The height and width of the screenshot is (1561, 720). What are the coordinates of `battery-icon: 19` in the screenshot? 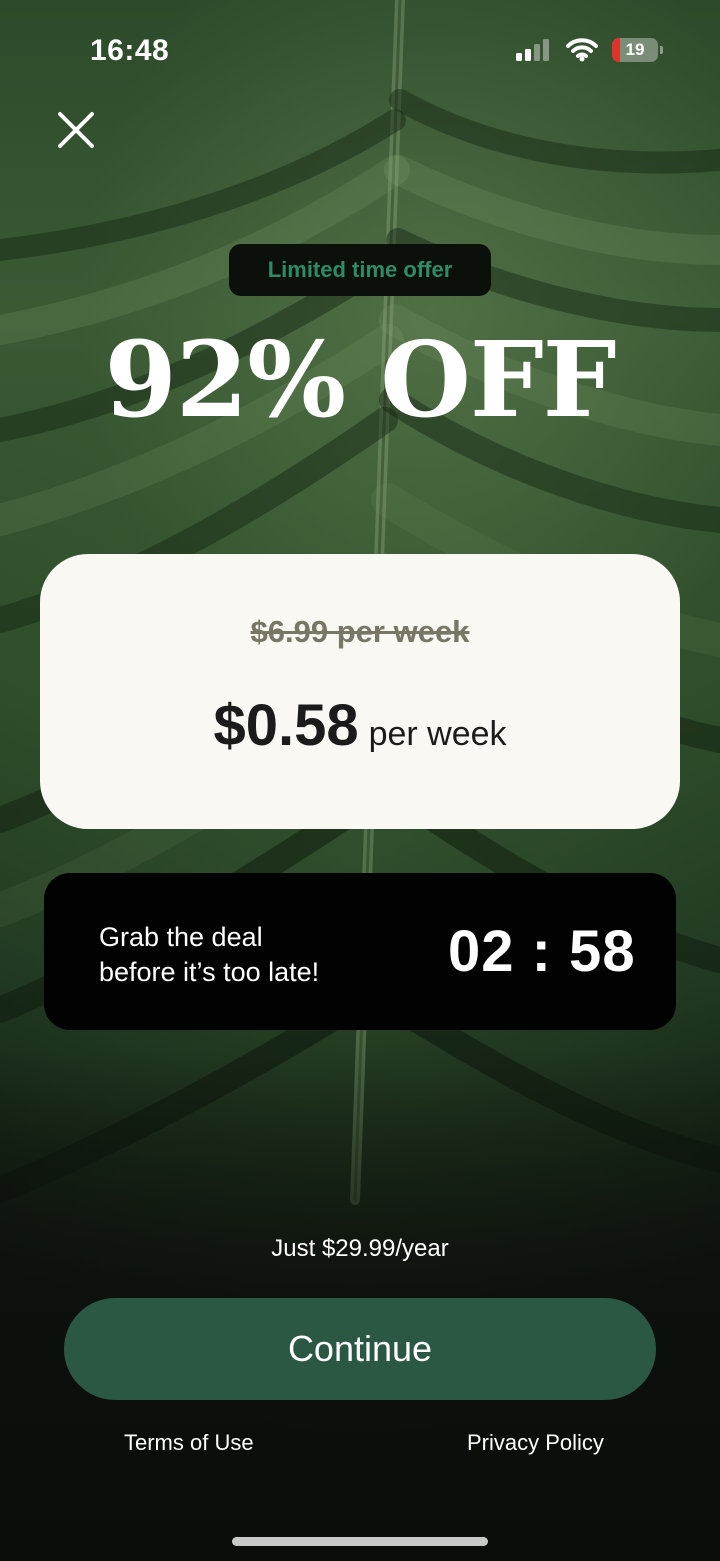 It's located at (637, 50).